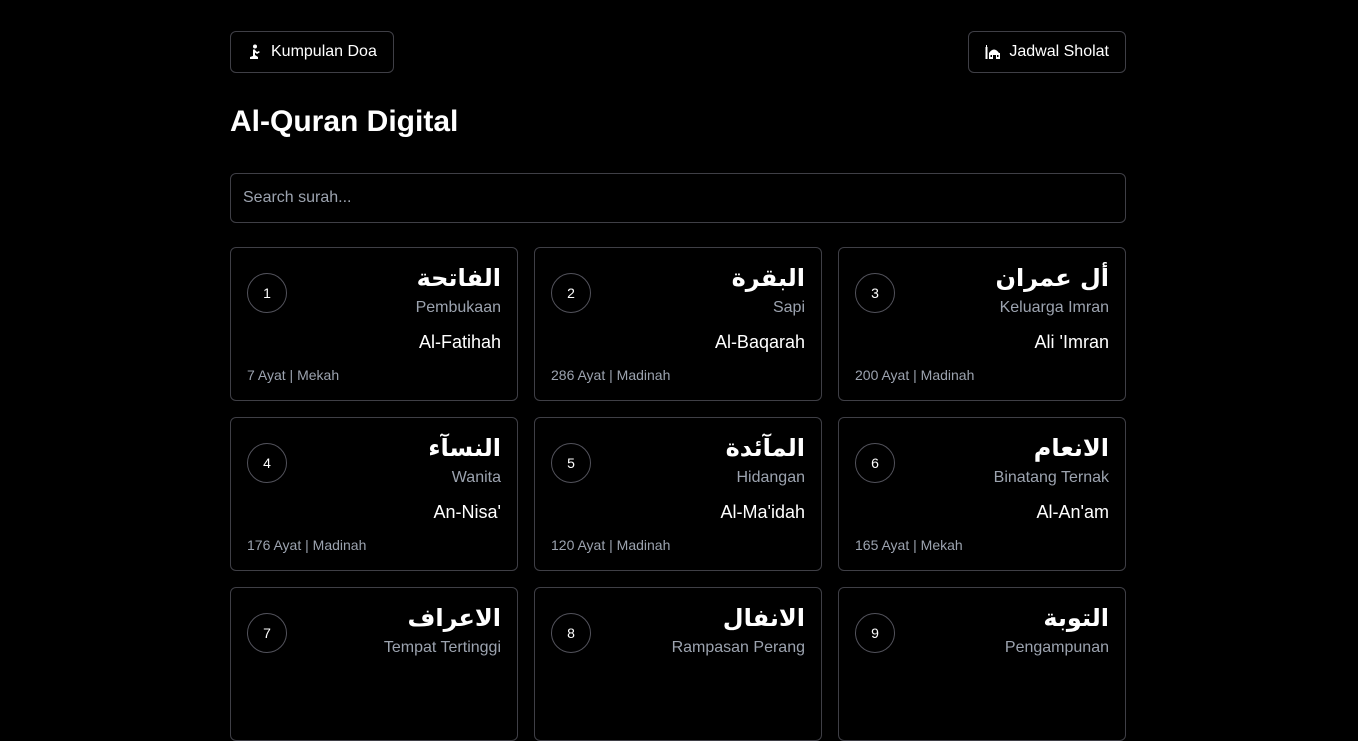  I want to click on surah-card: 8 الانفال Rampasan Perang, so click(678, 664).